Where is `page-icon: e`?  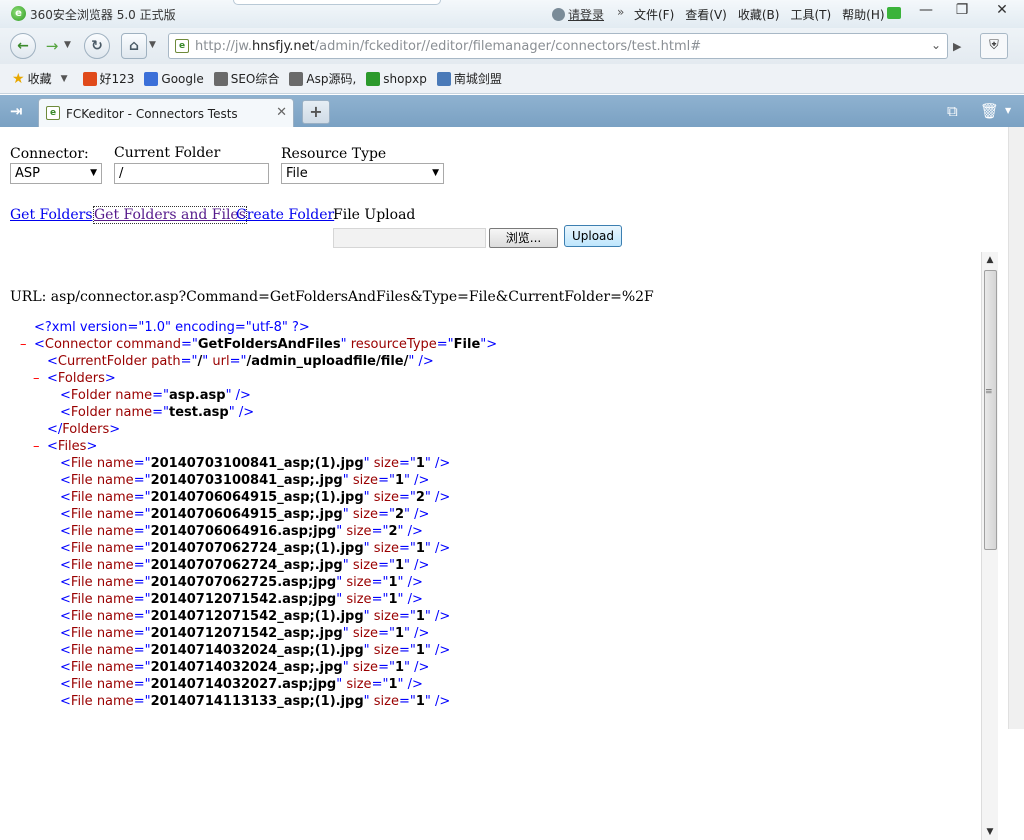 page-icon: e is located at coordinates (182, 46).